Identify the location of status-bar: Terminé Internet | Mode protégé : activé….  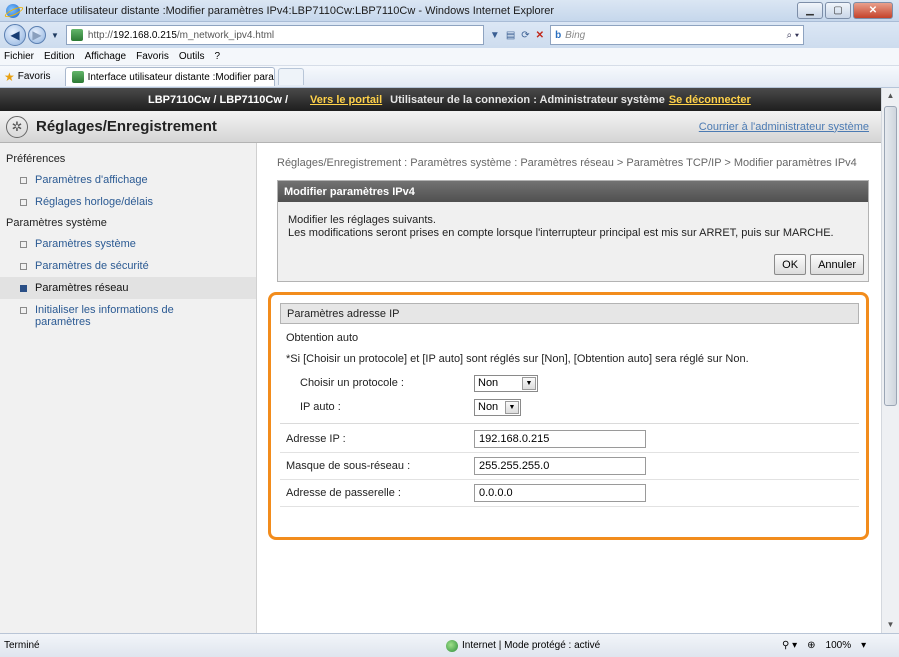
(449, 645).